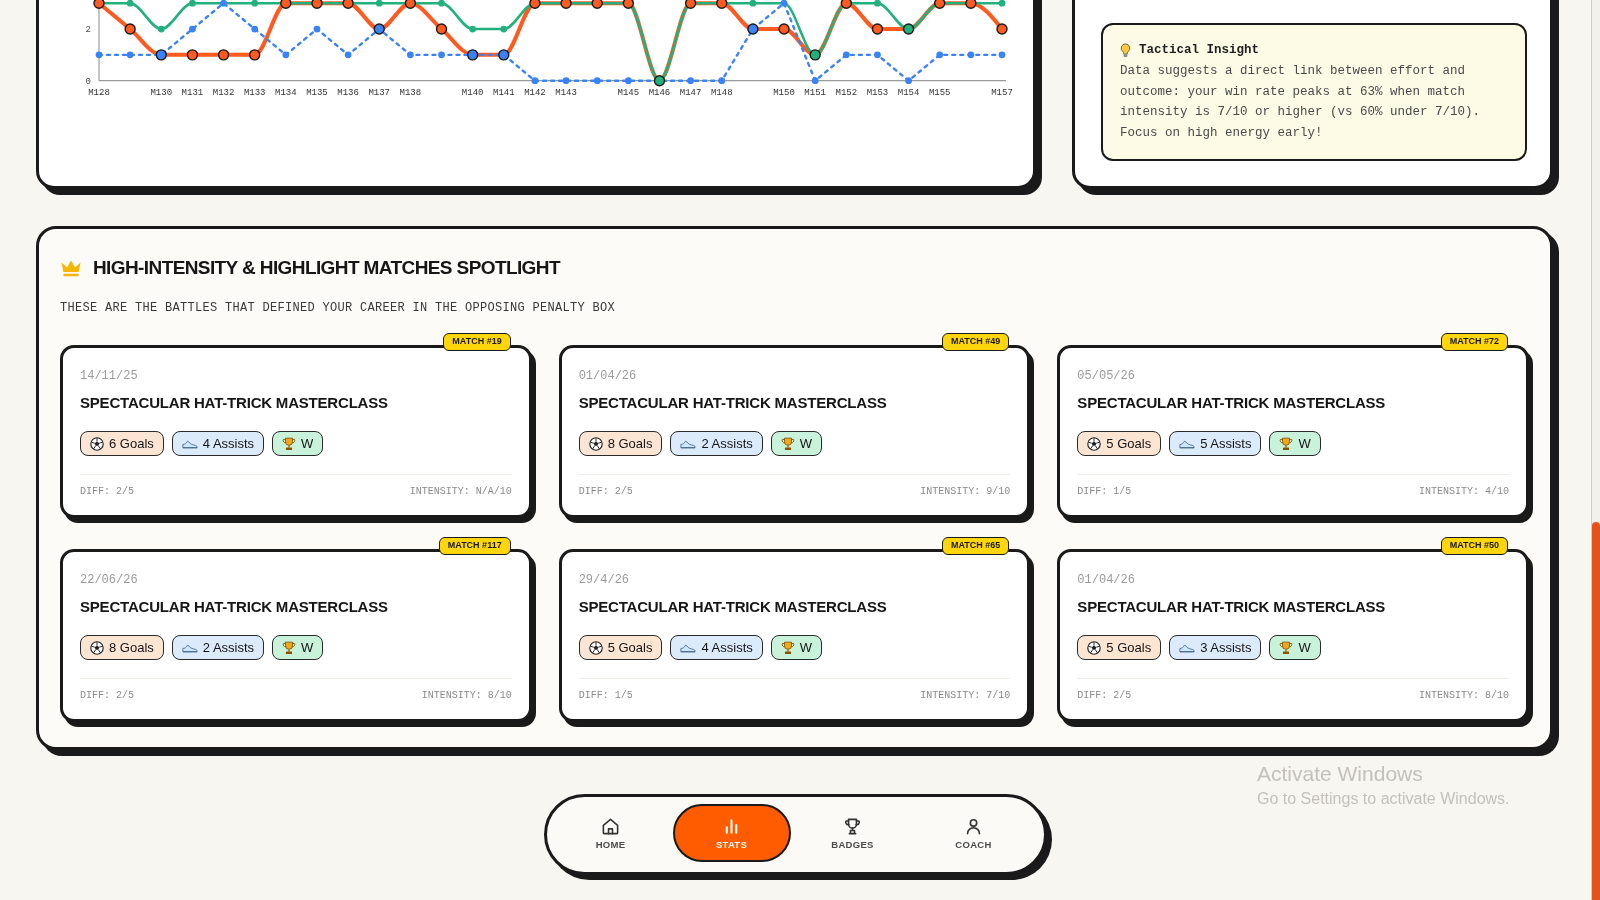 The image size is (1600, 900). What do you see at coordinates (286, 93) in the screenshot?
I see `axis-tick-label: M134` at bounding box center [286, 93].